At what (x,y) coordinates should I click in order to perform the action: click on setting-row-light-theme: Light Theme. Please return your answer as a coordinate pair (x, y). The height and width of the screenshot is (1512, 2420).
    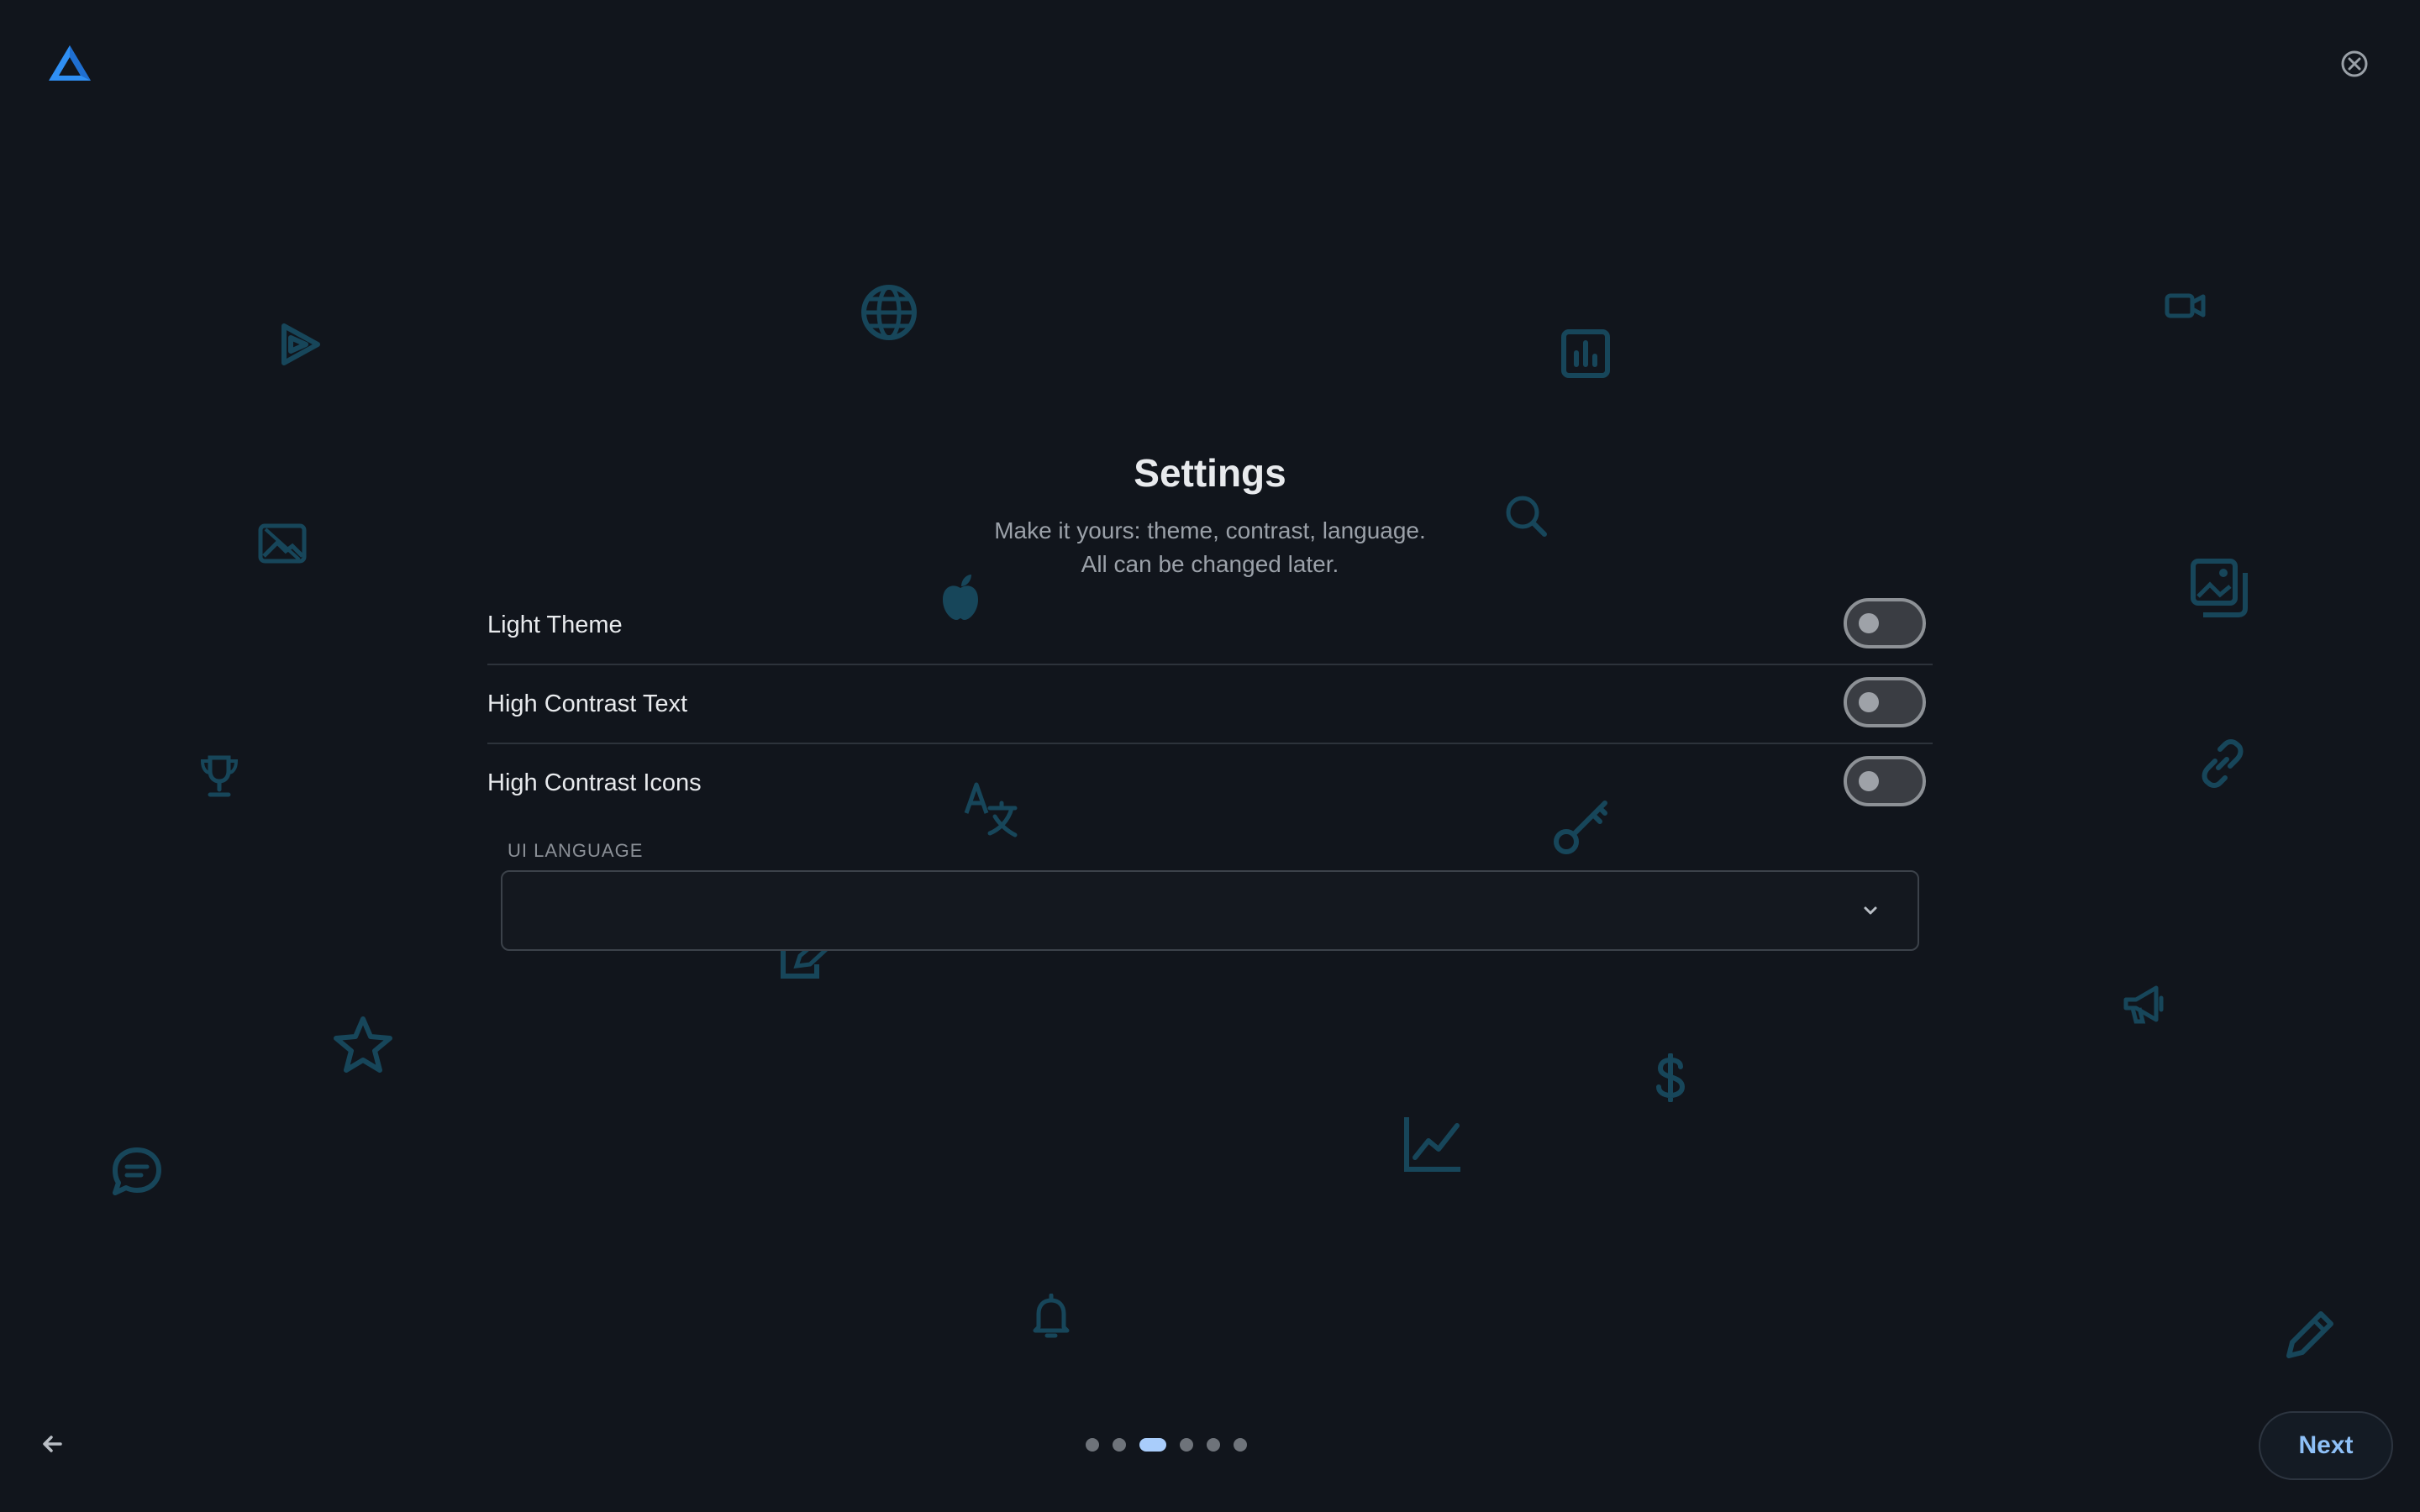
    Looking at the image, I should click on (1210, 625).